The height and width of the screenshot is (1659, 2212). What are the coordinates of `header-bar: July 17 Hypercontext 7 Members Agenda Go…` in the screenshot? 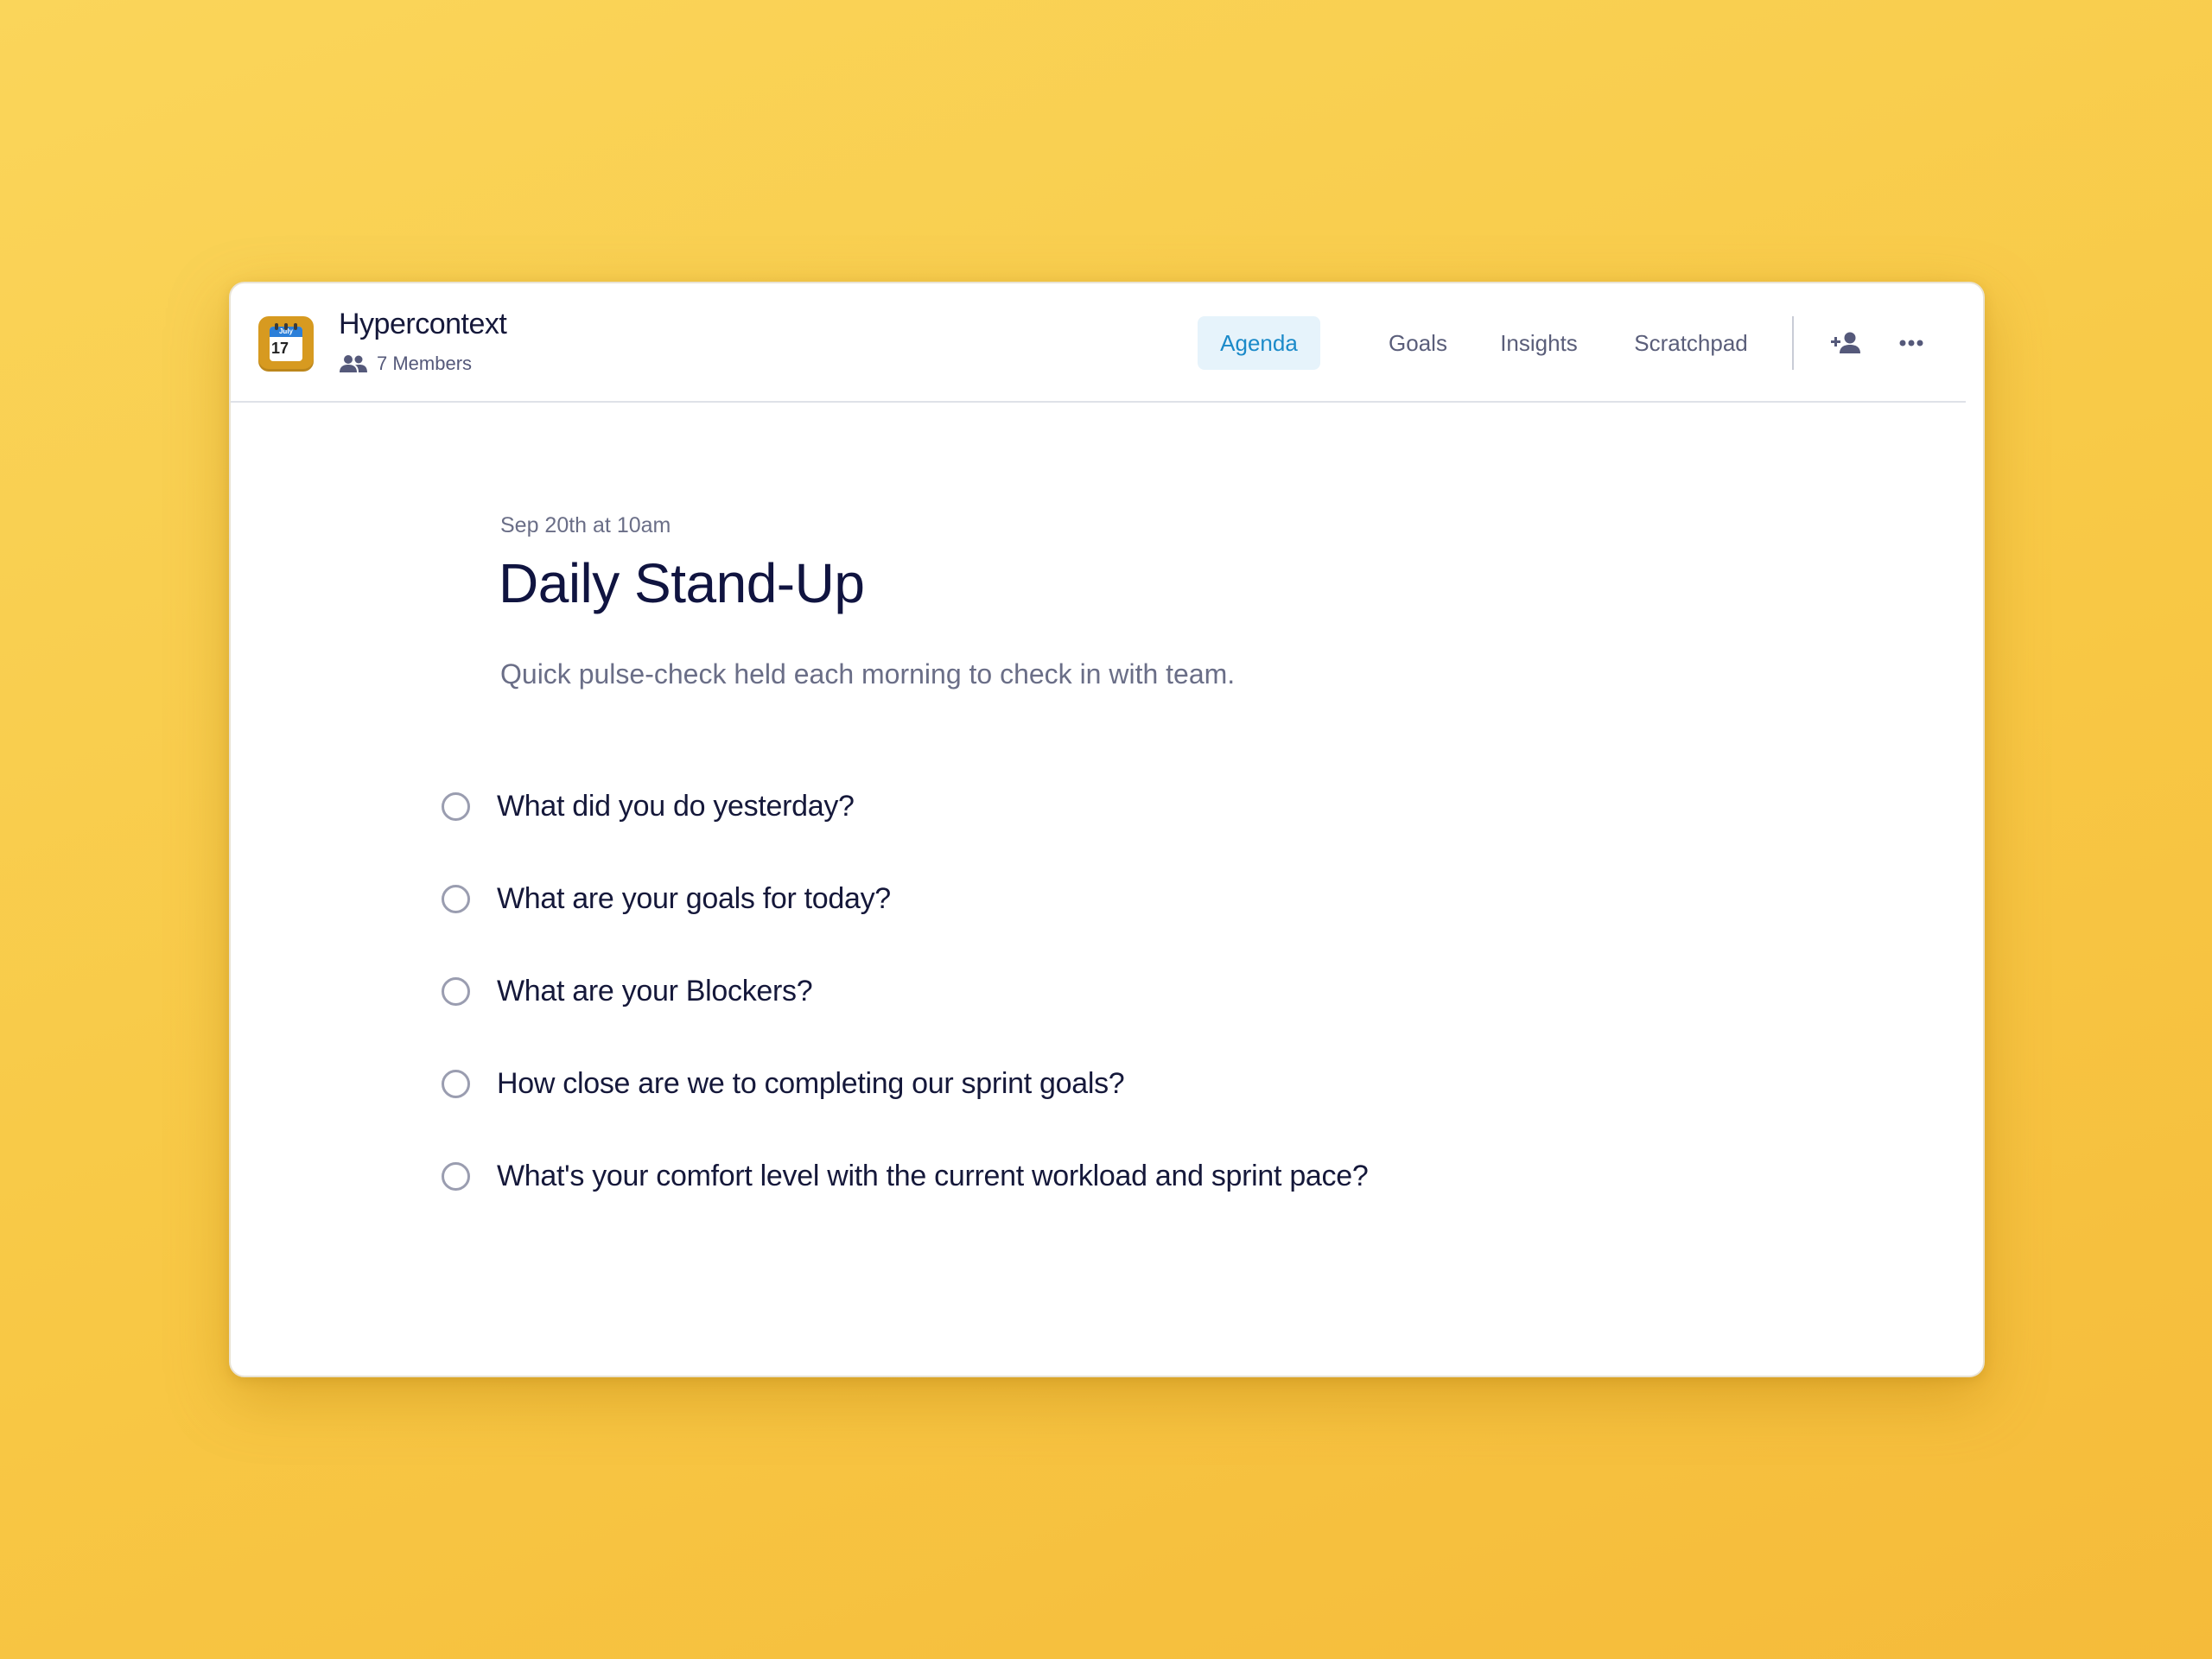 It's located at (1098, 343).